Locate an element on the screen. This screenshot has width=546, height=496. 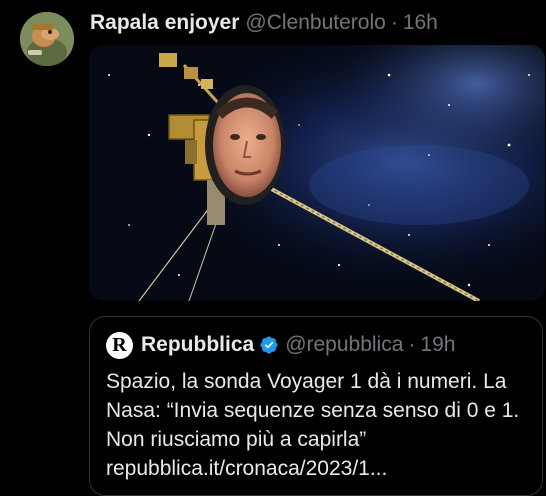
avatar-image is located at coordinates (47, 39).